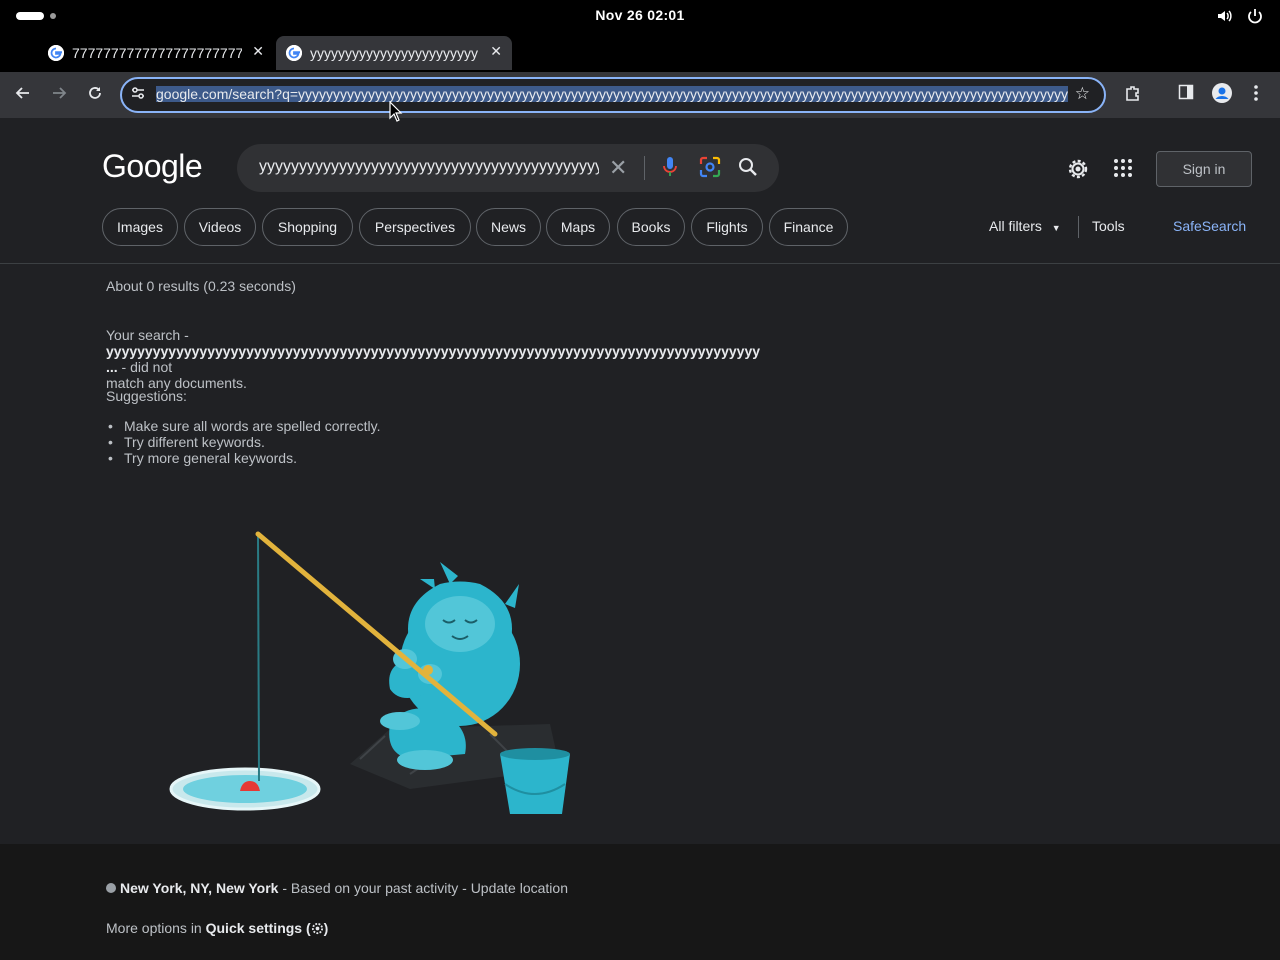 This screenshot has height=960, width=1280. I want to click on clock: Nov 26 02:01, so click(640, 15).